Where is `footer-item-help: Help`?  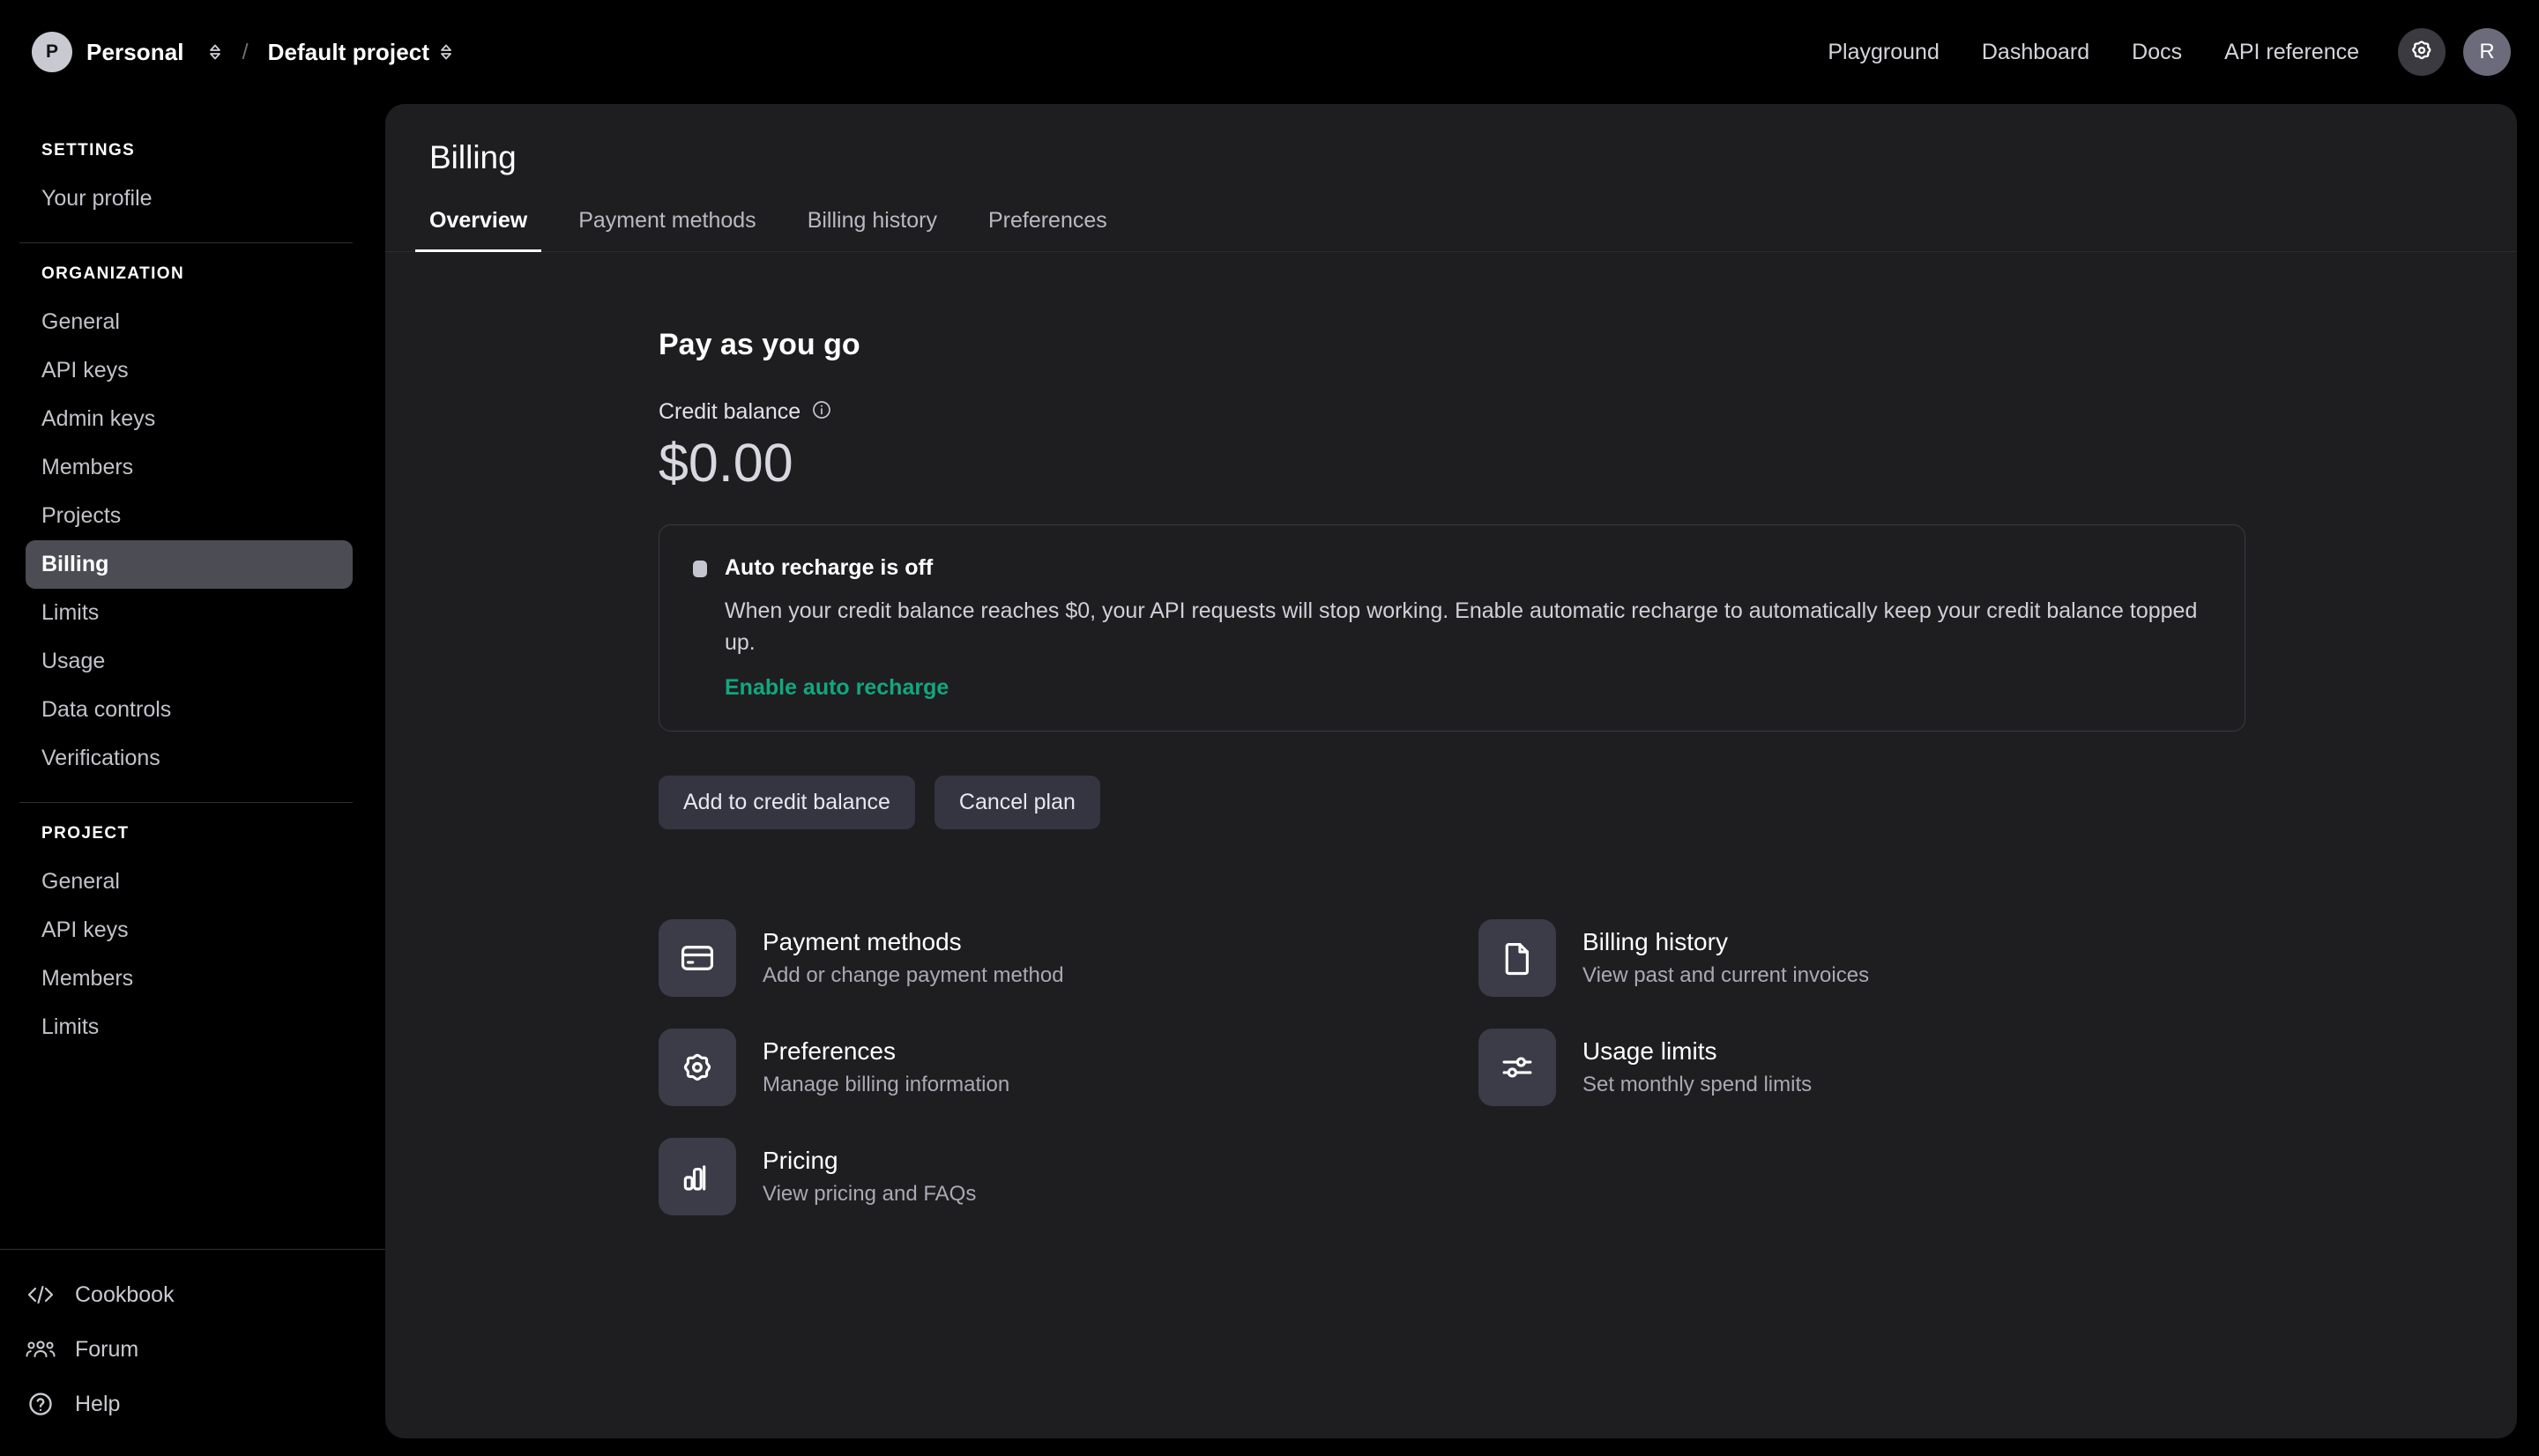
footer-item-help: Help is located at coordinates (192, 1404).